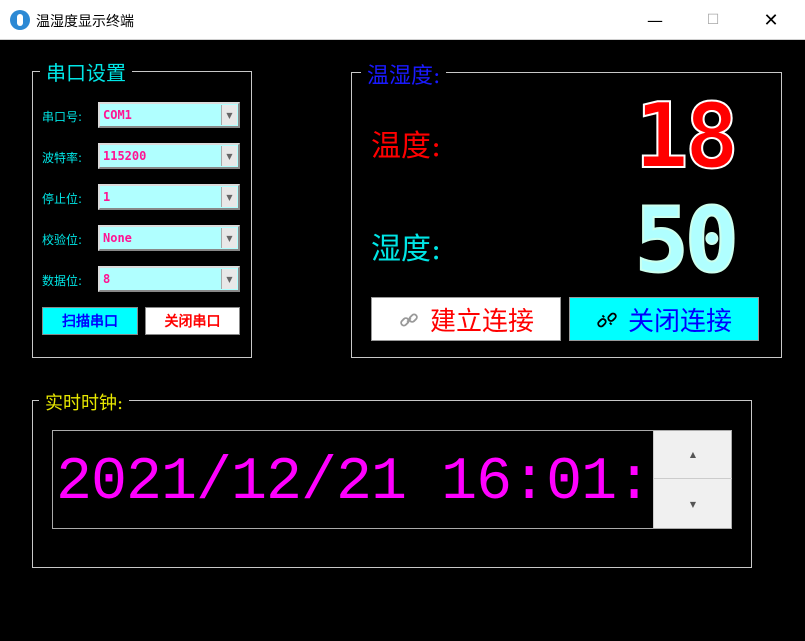 This screenshot has height=641, width=805. Describe the element at coordinates (693, 504) in the screenshot. I see `caret-down-icon: ▼` at that location.